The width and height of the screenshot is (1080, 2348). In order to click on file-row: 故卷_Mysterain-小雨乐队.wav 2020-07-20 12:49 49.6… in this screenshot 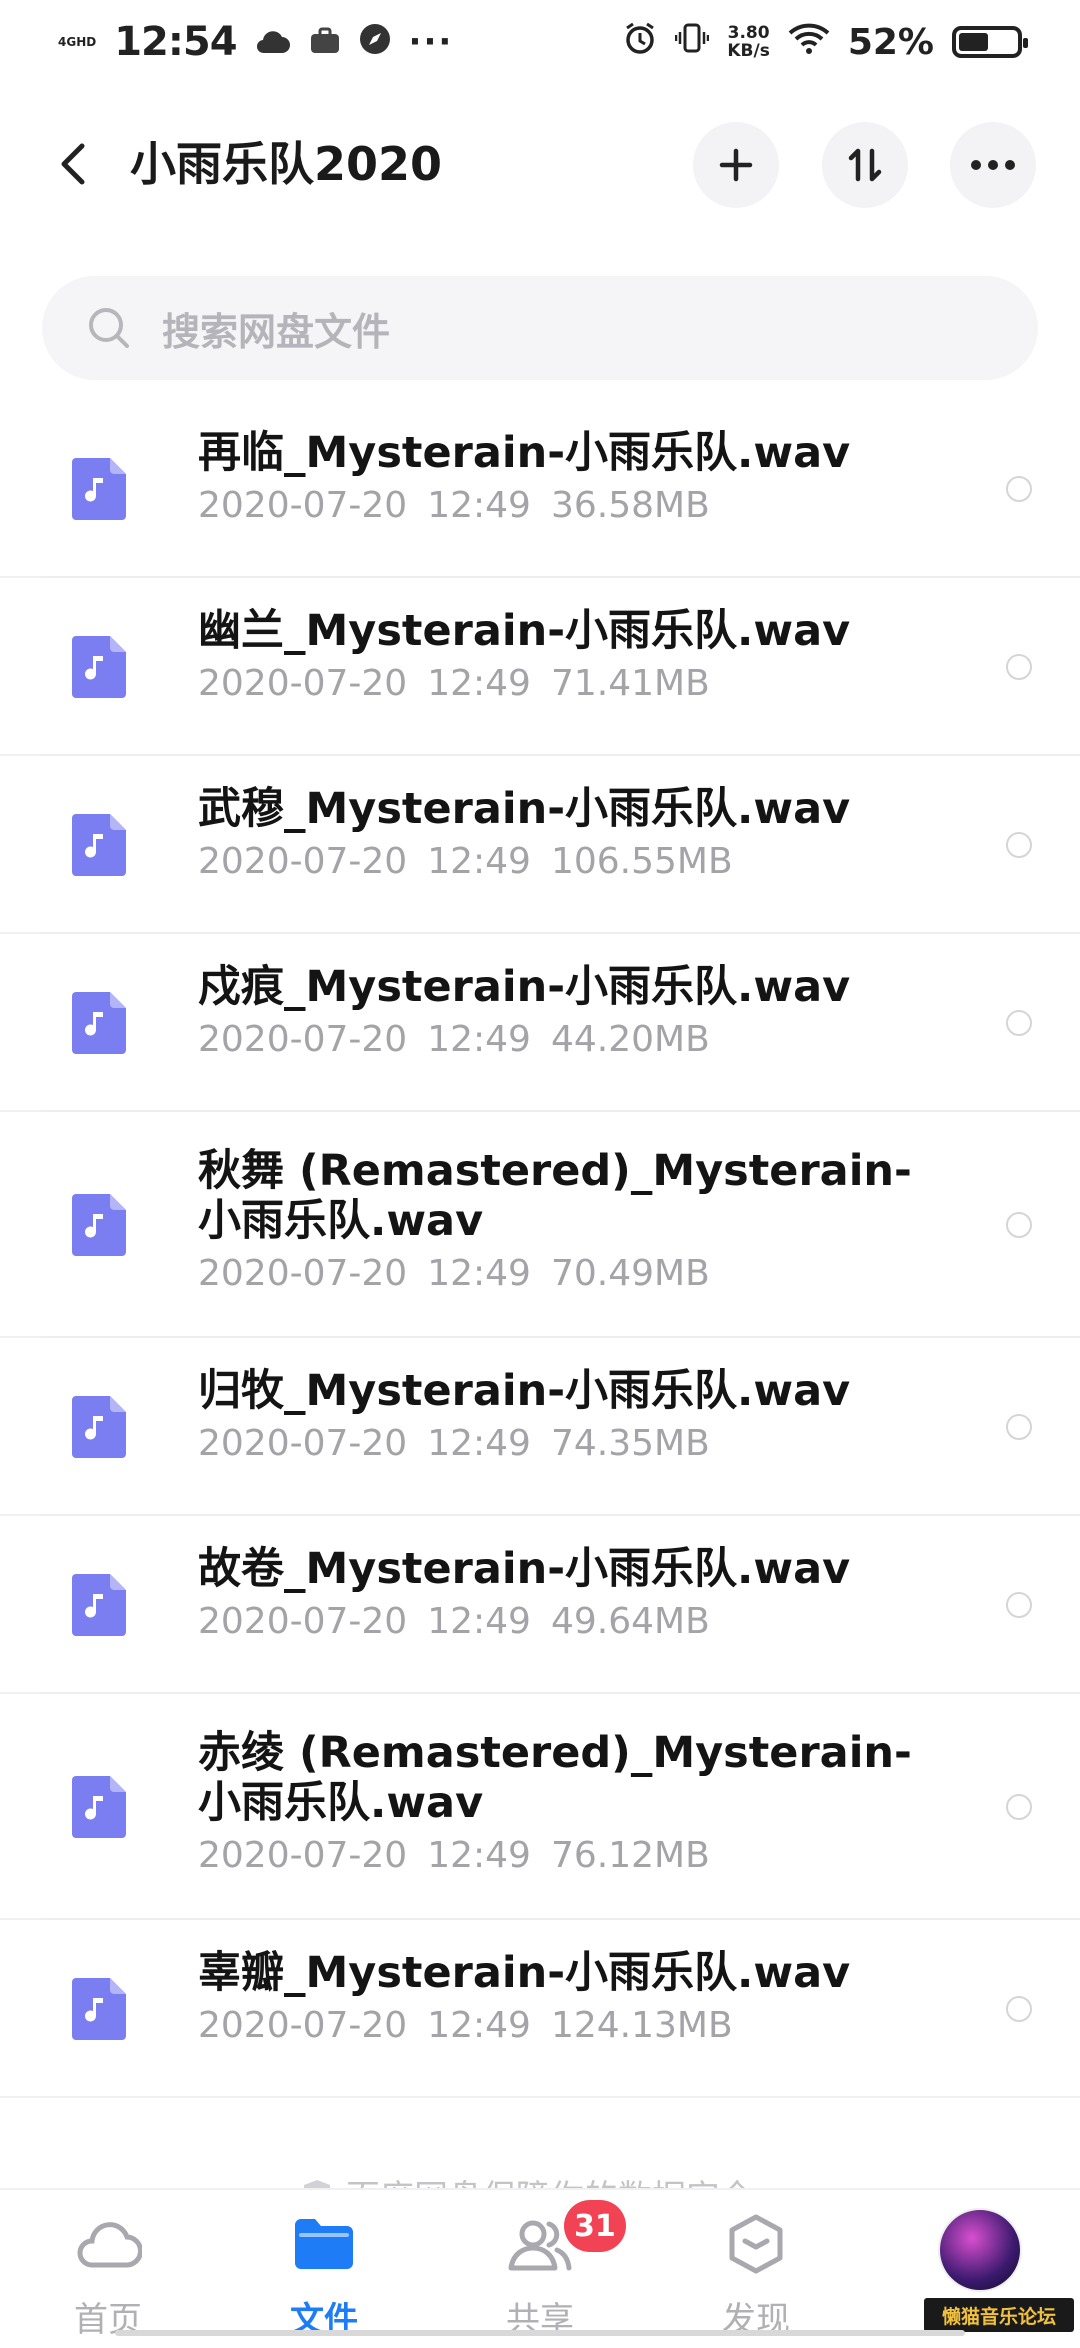, I will do `click(540, 1605)`.